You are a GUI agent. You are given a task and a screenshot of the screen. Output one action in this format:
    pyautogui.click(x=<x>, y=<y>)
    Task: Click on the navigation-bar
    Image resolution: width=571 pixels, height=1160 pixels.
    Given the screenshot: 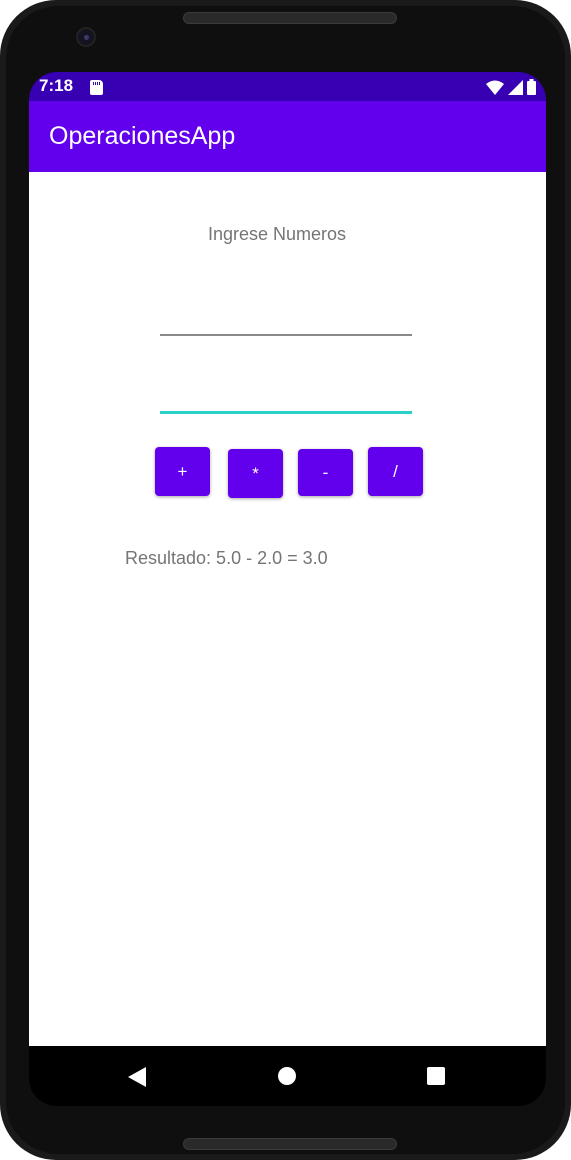 What is the action you would take?
    pyautogui.click(x=287, y=1076)
    